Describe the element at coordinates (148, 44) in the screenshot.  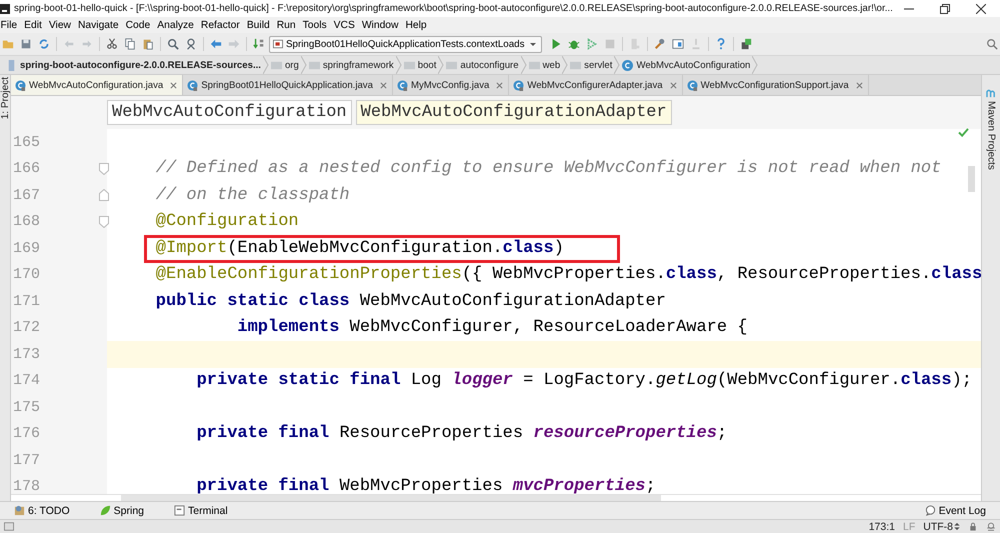
I see `paste-icon` at that location.